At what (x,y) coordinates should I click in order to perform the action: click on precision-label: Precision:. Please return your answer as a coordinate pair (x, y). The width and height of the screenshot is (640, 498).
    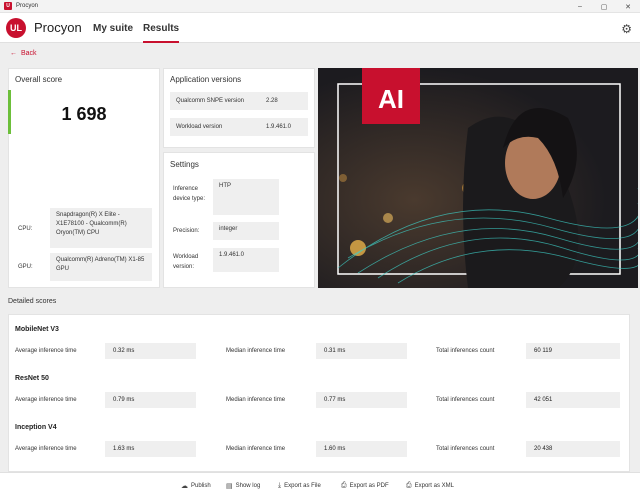
    Looking at the image, I should click on (186, 231).